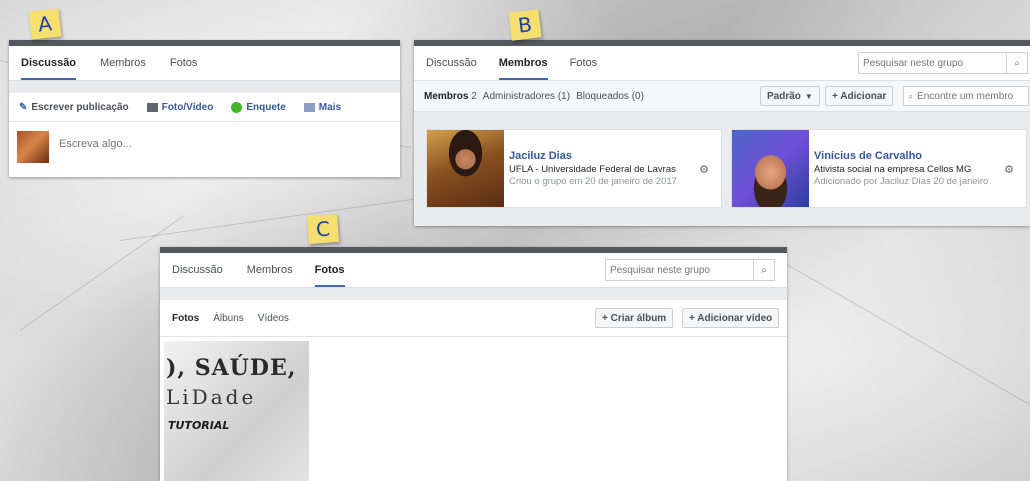 Image resolution: width=1030 pixels, height=481 pixels. I want to click on filter-members-label: Membros, so click(446, 96).